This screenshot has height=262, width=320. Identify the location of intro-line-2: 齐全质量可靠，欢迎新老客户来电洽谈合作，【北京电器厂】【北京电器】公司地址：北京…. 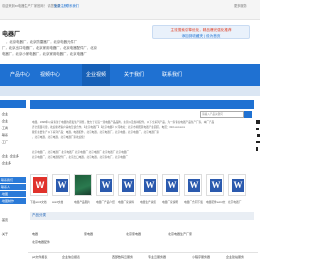
(109, 127).